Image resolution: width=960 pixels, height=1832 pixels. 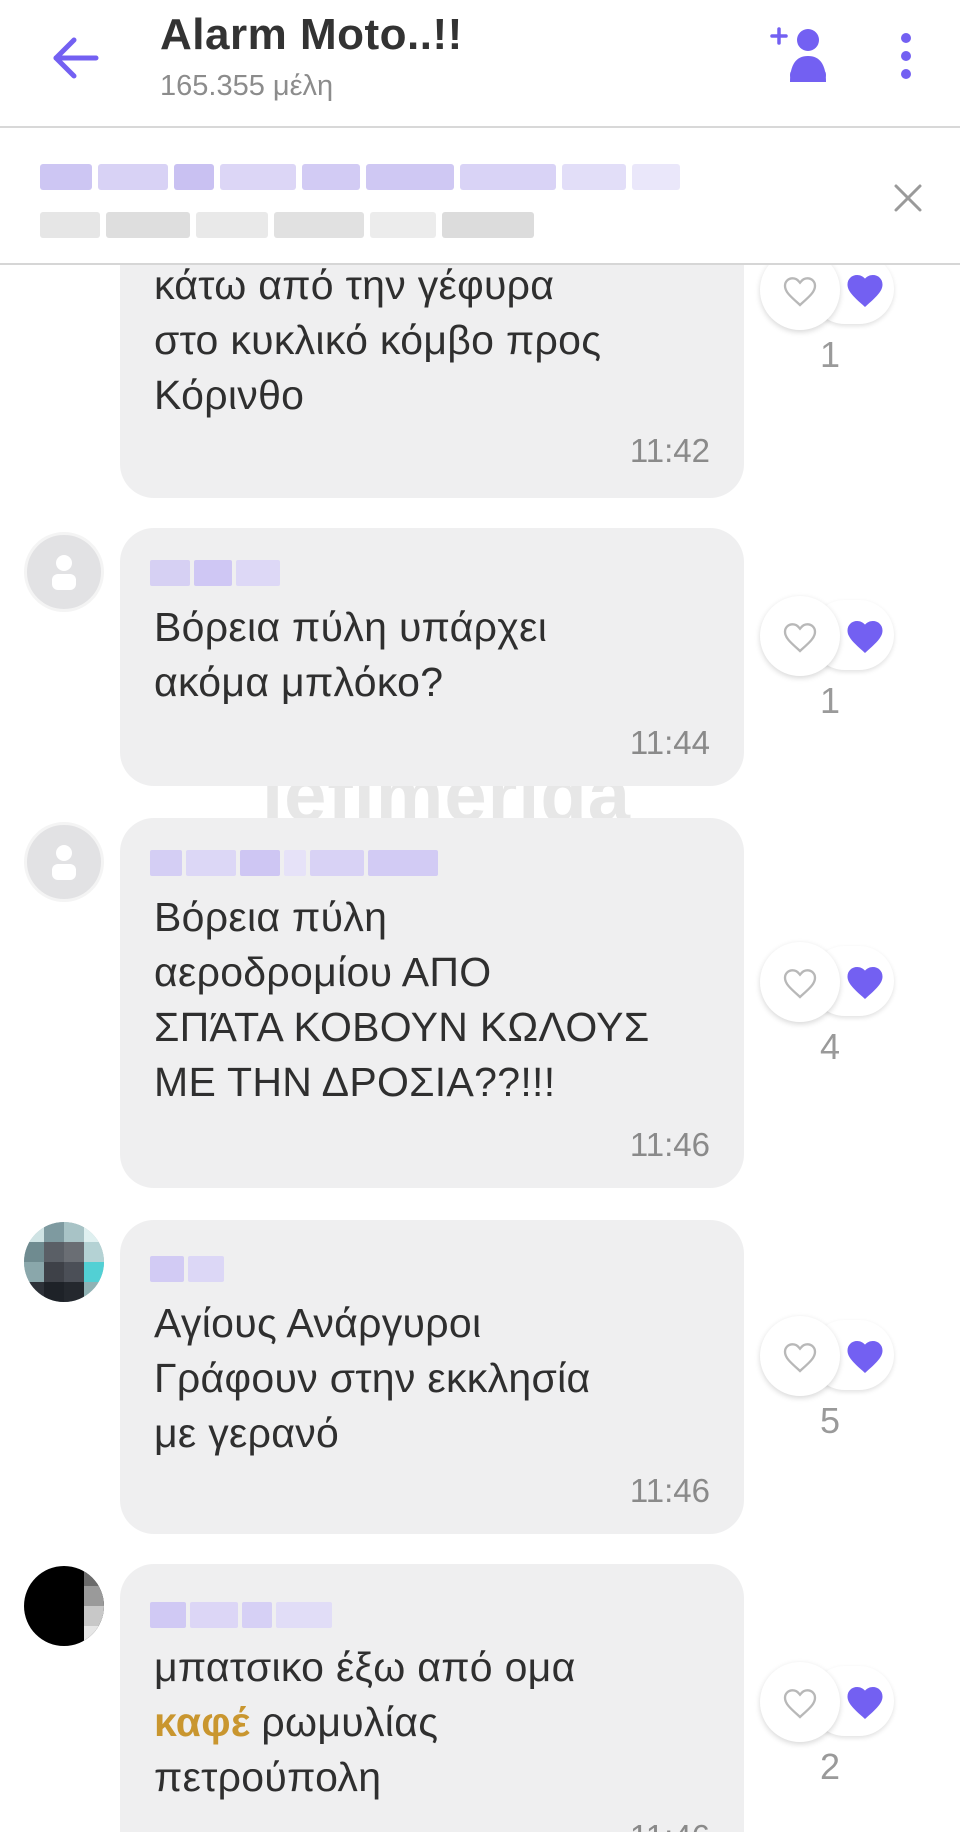 I want to click on message-time: 11:44, so click(x=669, y=742).